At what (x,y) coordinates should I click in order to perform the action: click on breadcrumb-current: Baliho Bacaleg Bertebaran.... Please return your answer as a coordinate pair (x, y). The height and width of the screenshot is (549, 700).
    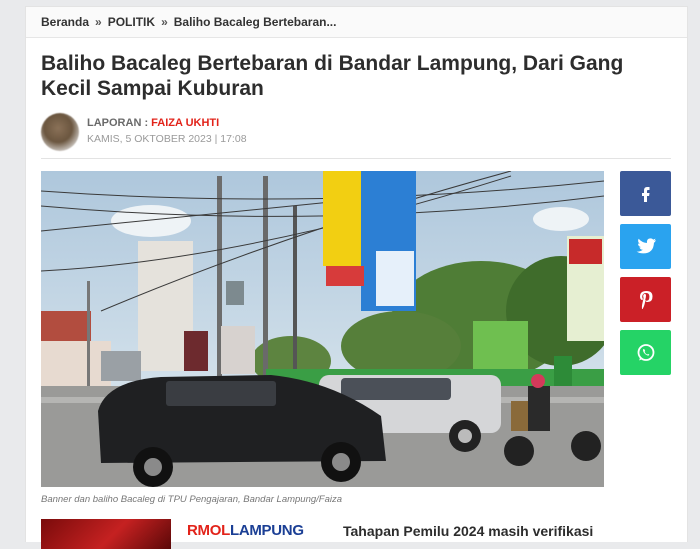
    Looking at the image, I should click on (255, 22).